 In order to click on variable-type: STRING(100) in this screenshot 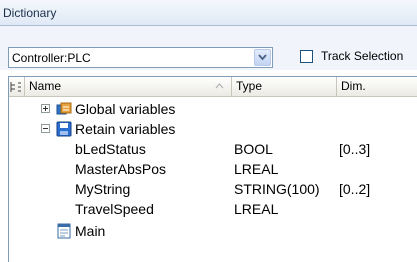, I will do `click(277, 189)`.